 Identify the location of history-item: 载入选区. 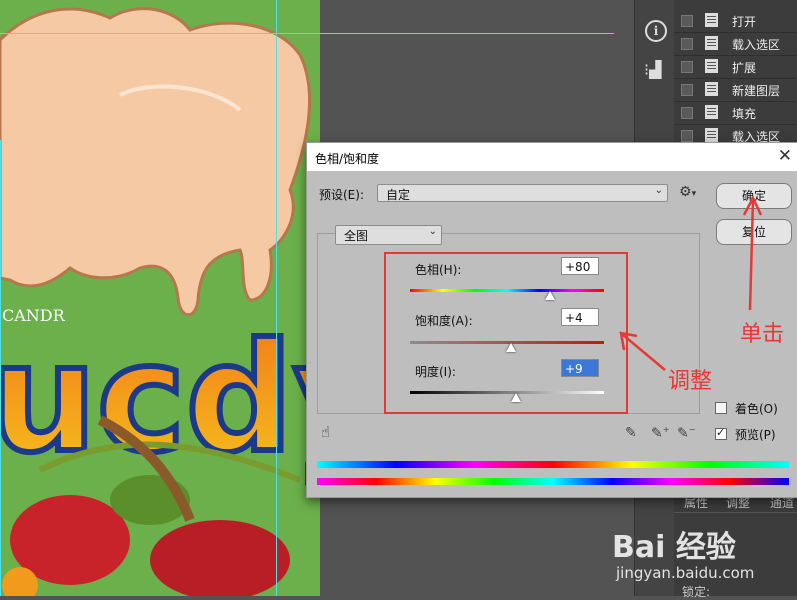
(735, 44).